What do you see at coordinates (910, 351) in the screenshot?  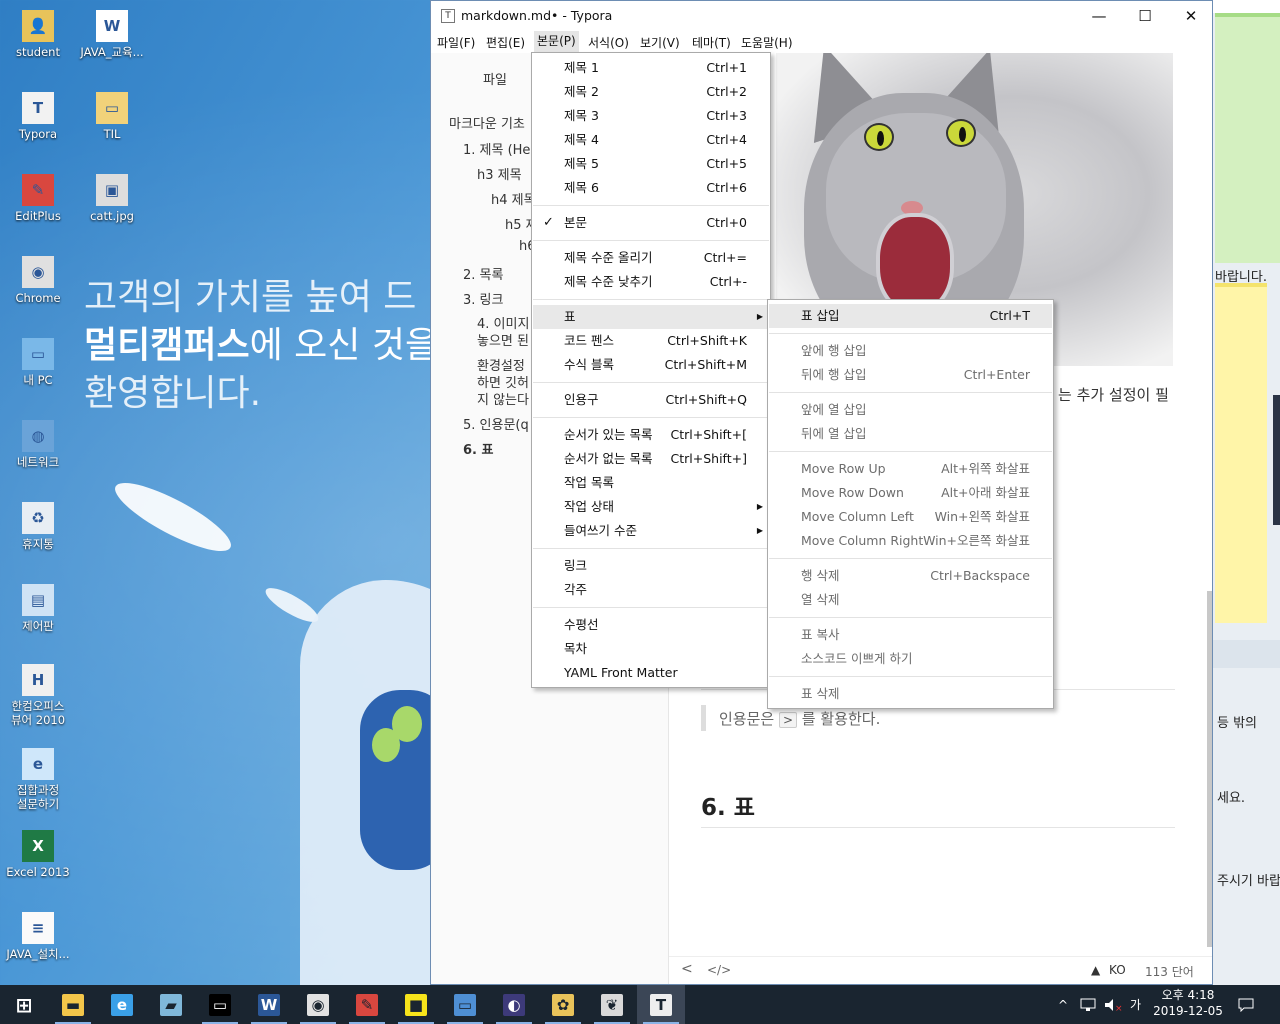 I see `menu-item: 앞에 행 삽입` at bounding box center [910, 351].